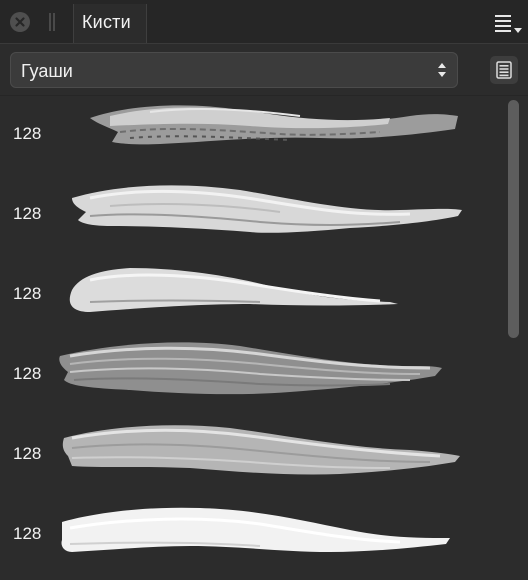 This screenshot has height=580, width=528. What do you see at coordinates (509, 24) in the screenshot?
I see `hamburger-menu-icon` at bounding box center [509, 24].